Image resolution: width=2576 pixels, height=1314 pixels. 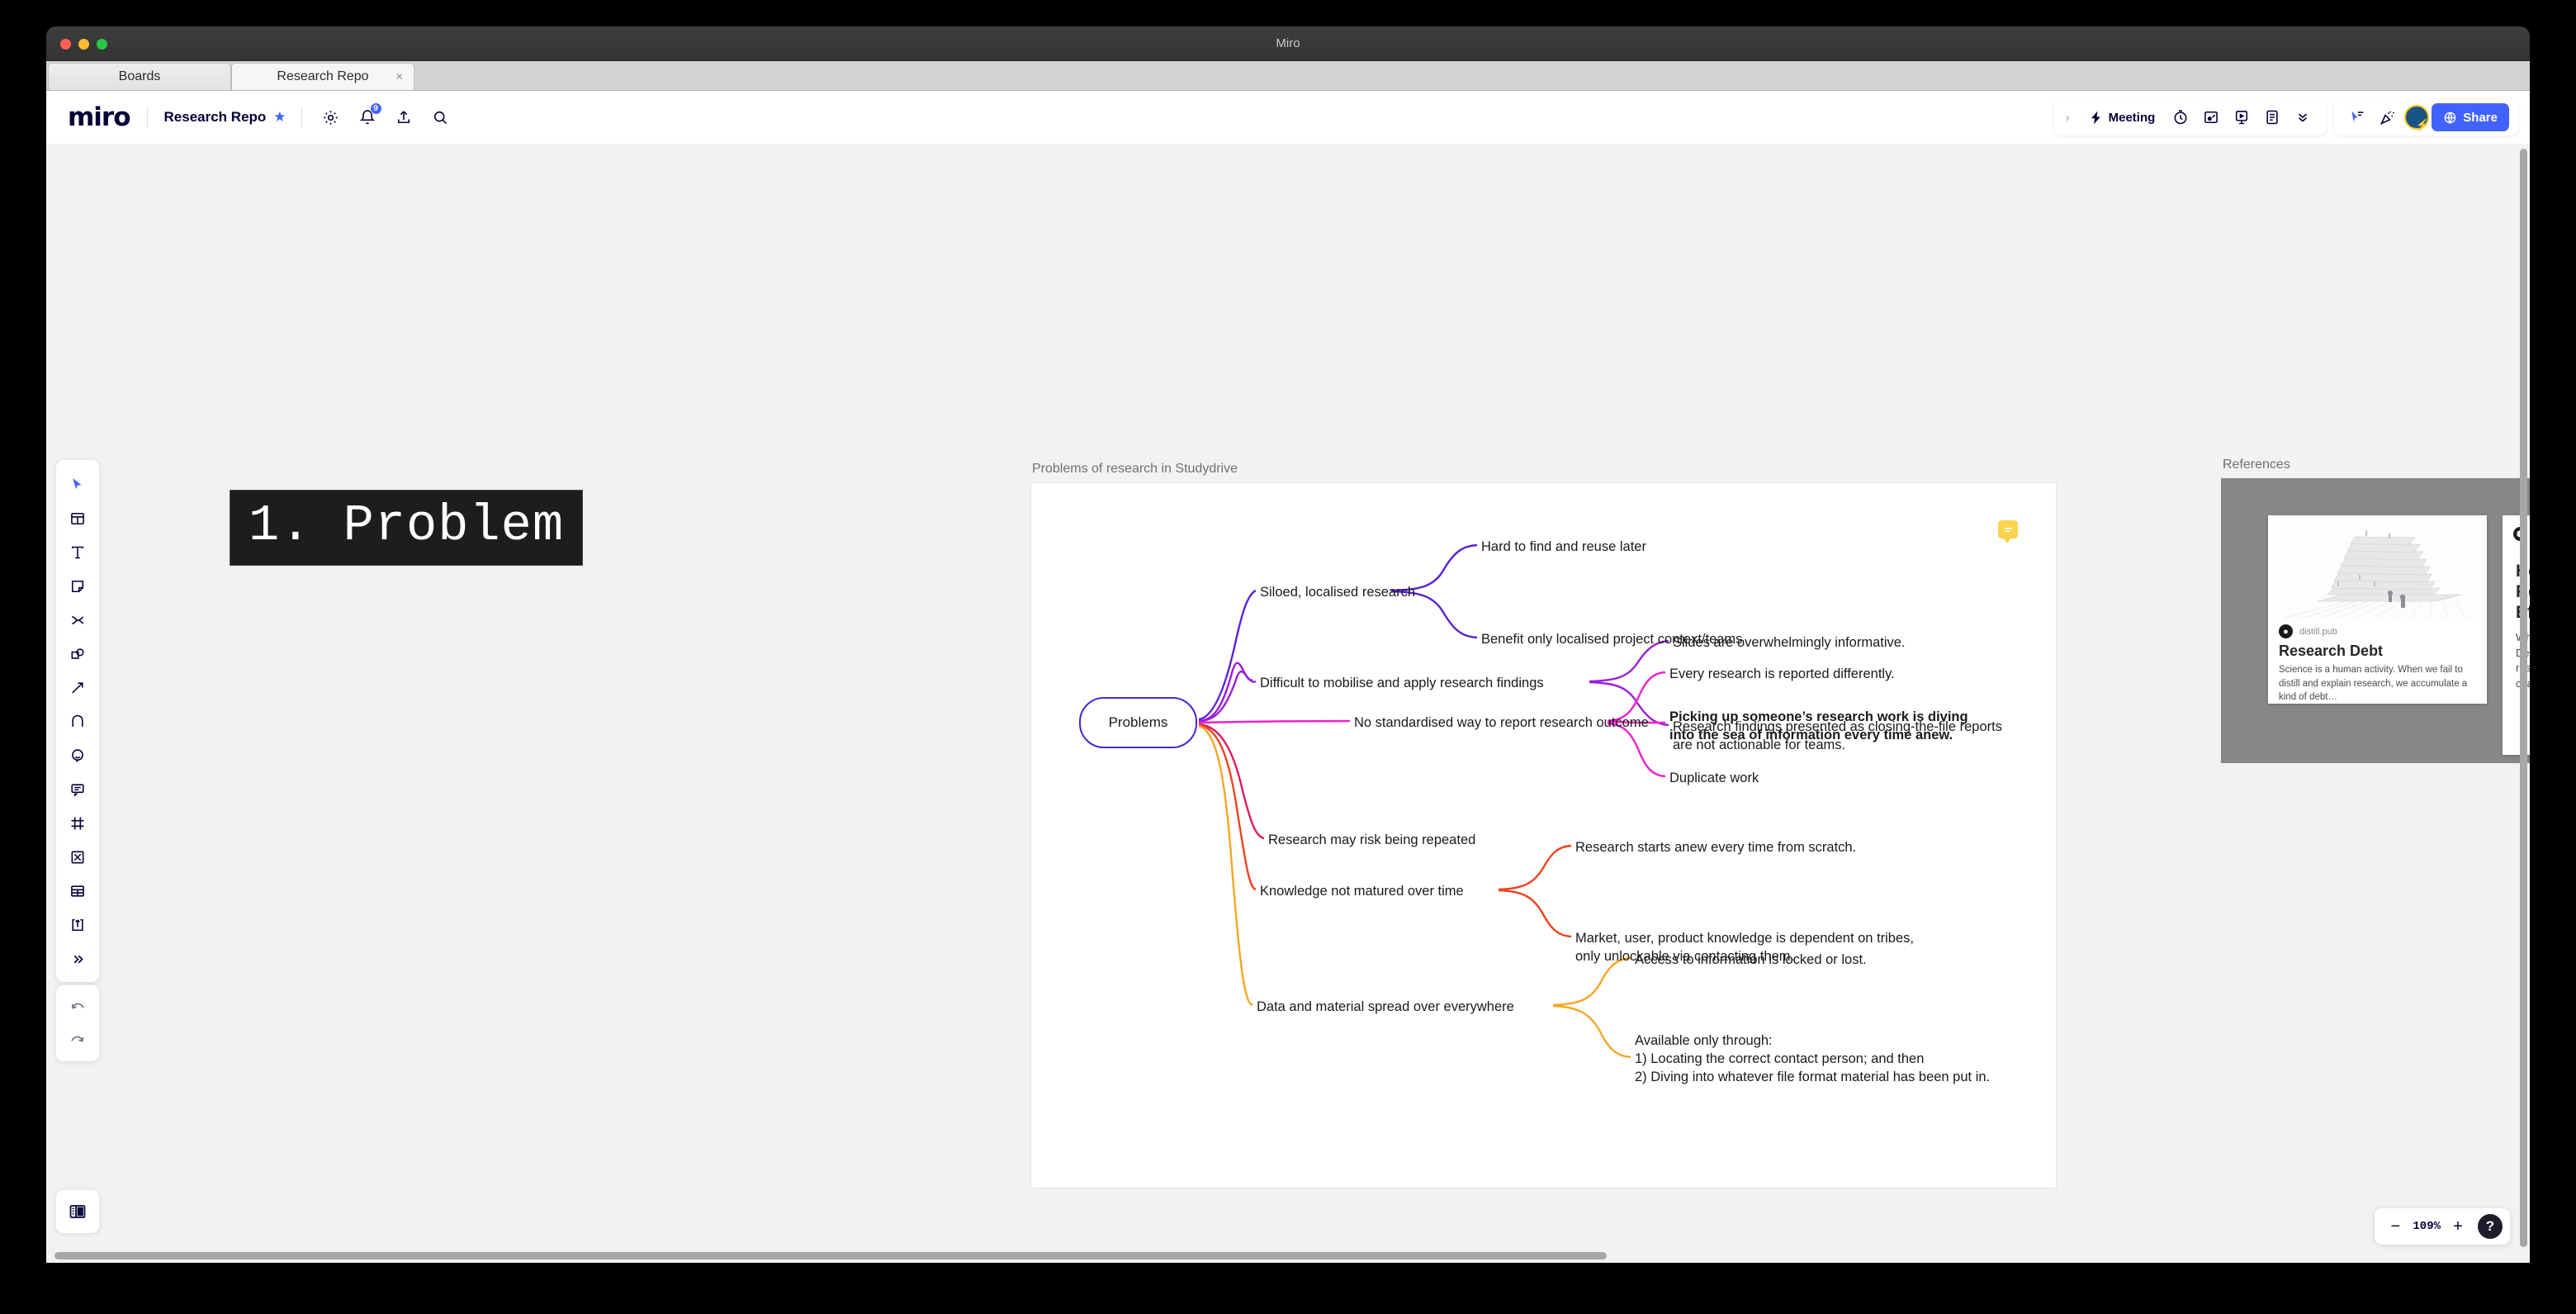 I want to click on tab-boards-label: Boards, so click(x=139, y=76).